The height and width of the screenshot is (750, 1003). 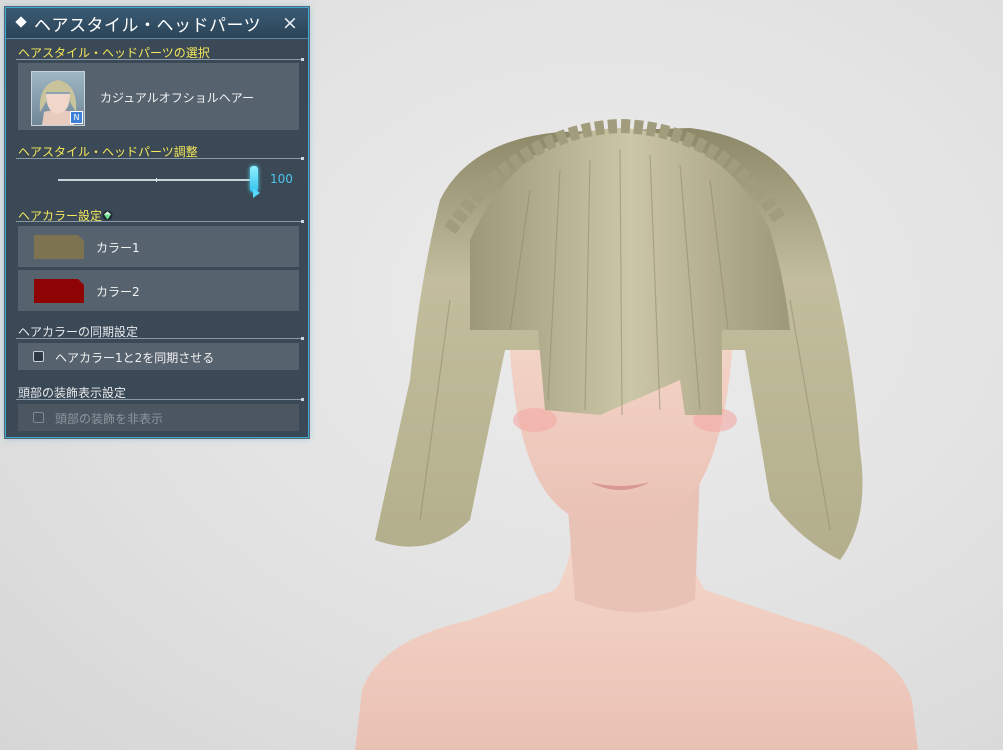 I want to click on new-badge: N, so click(x=76, y=117).